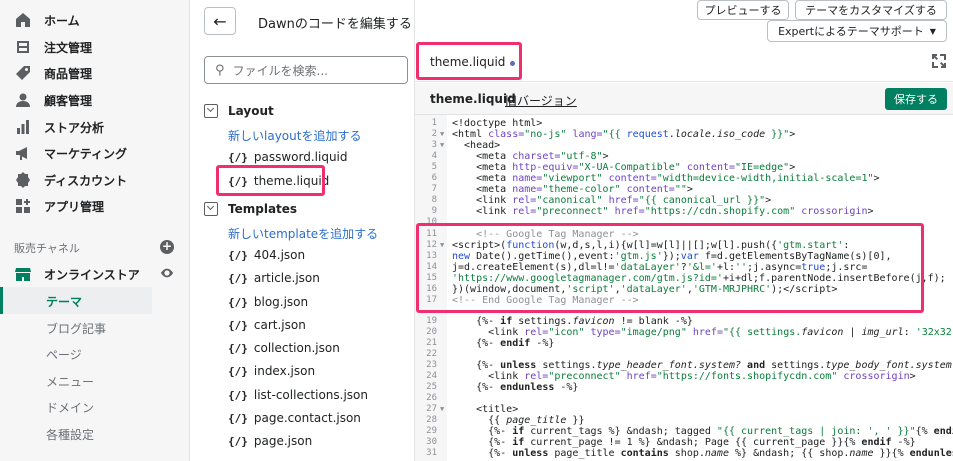 This screenshot has width=953, height=461. What do you see at coordinates (47, 20) in the screenshot?
I see `nav-home: ホーム` at bounding box center [47, 20].